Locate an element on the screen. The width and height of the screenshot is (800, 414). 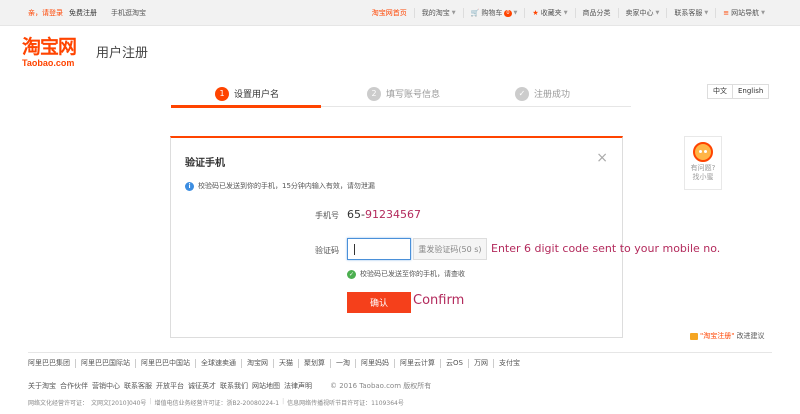
code-label: 验证码 is located at coordinates (327, 250).